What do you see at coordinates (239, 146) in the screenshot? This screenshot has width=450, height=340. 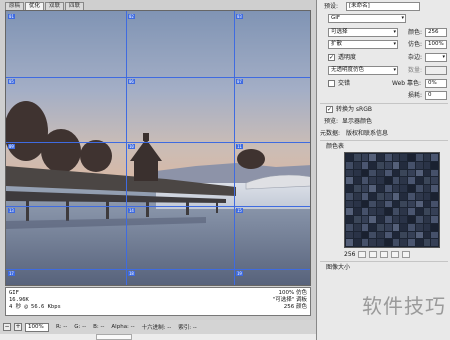 I see `slice-number: 11` at bounding box center [239, 146].